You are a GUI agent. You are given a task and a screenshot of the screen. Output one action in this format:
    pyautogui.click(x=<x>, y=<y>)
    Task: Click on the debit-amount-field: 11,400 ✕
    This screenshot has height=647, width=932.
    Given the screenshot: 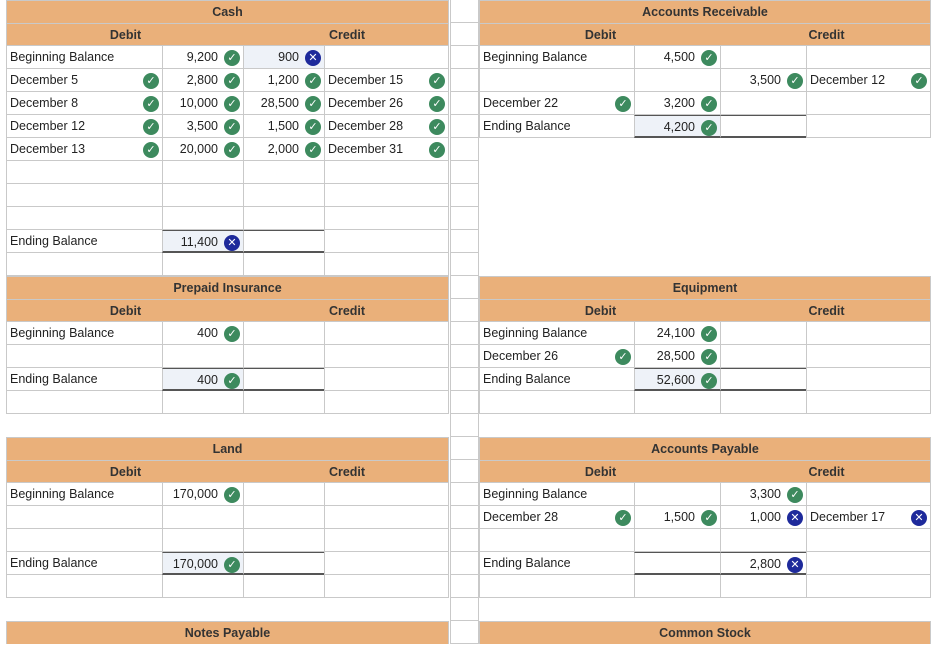 What is the action you would take?
    pyautogui.click(x=202, y=241)
    